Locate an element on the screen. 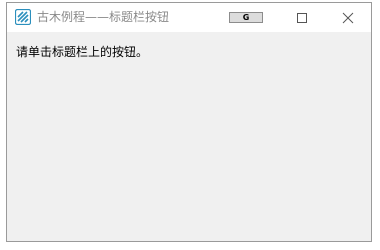 This screenshot has height=250, width=380. maximize-icon is located at coordinates (302, 18).